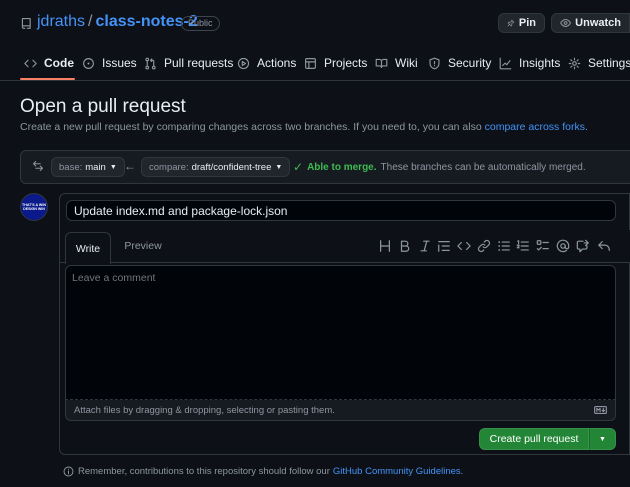 Image resolution: width=630 pixels, height=487 pixels. I want to click on guidelines-end: ., so click(462, 471).